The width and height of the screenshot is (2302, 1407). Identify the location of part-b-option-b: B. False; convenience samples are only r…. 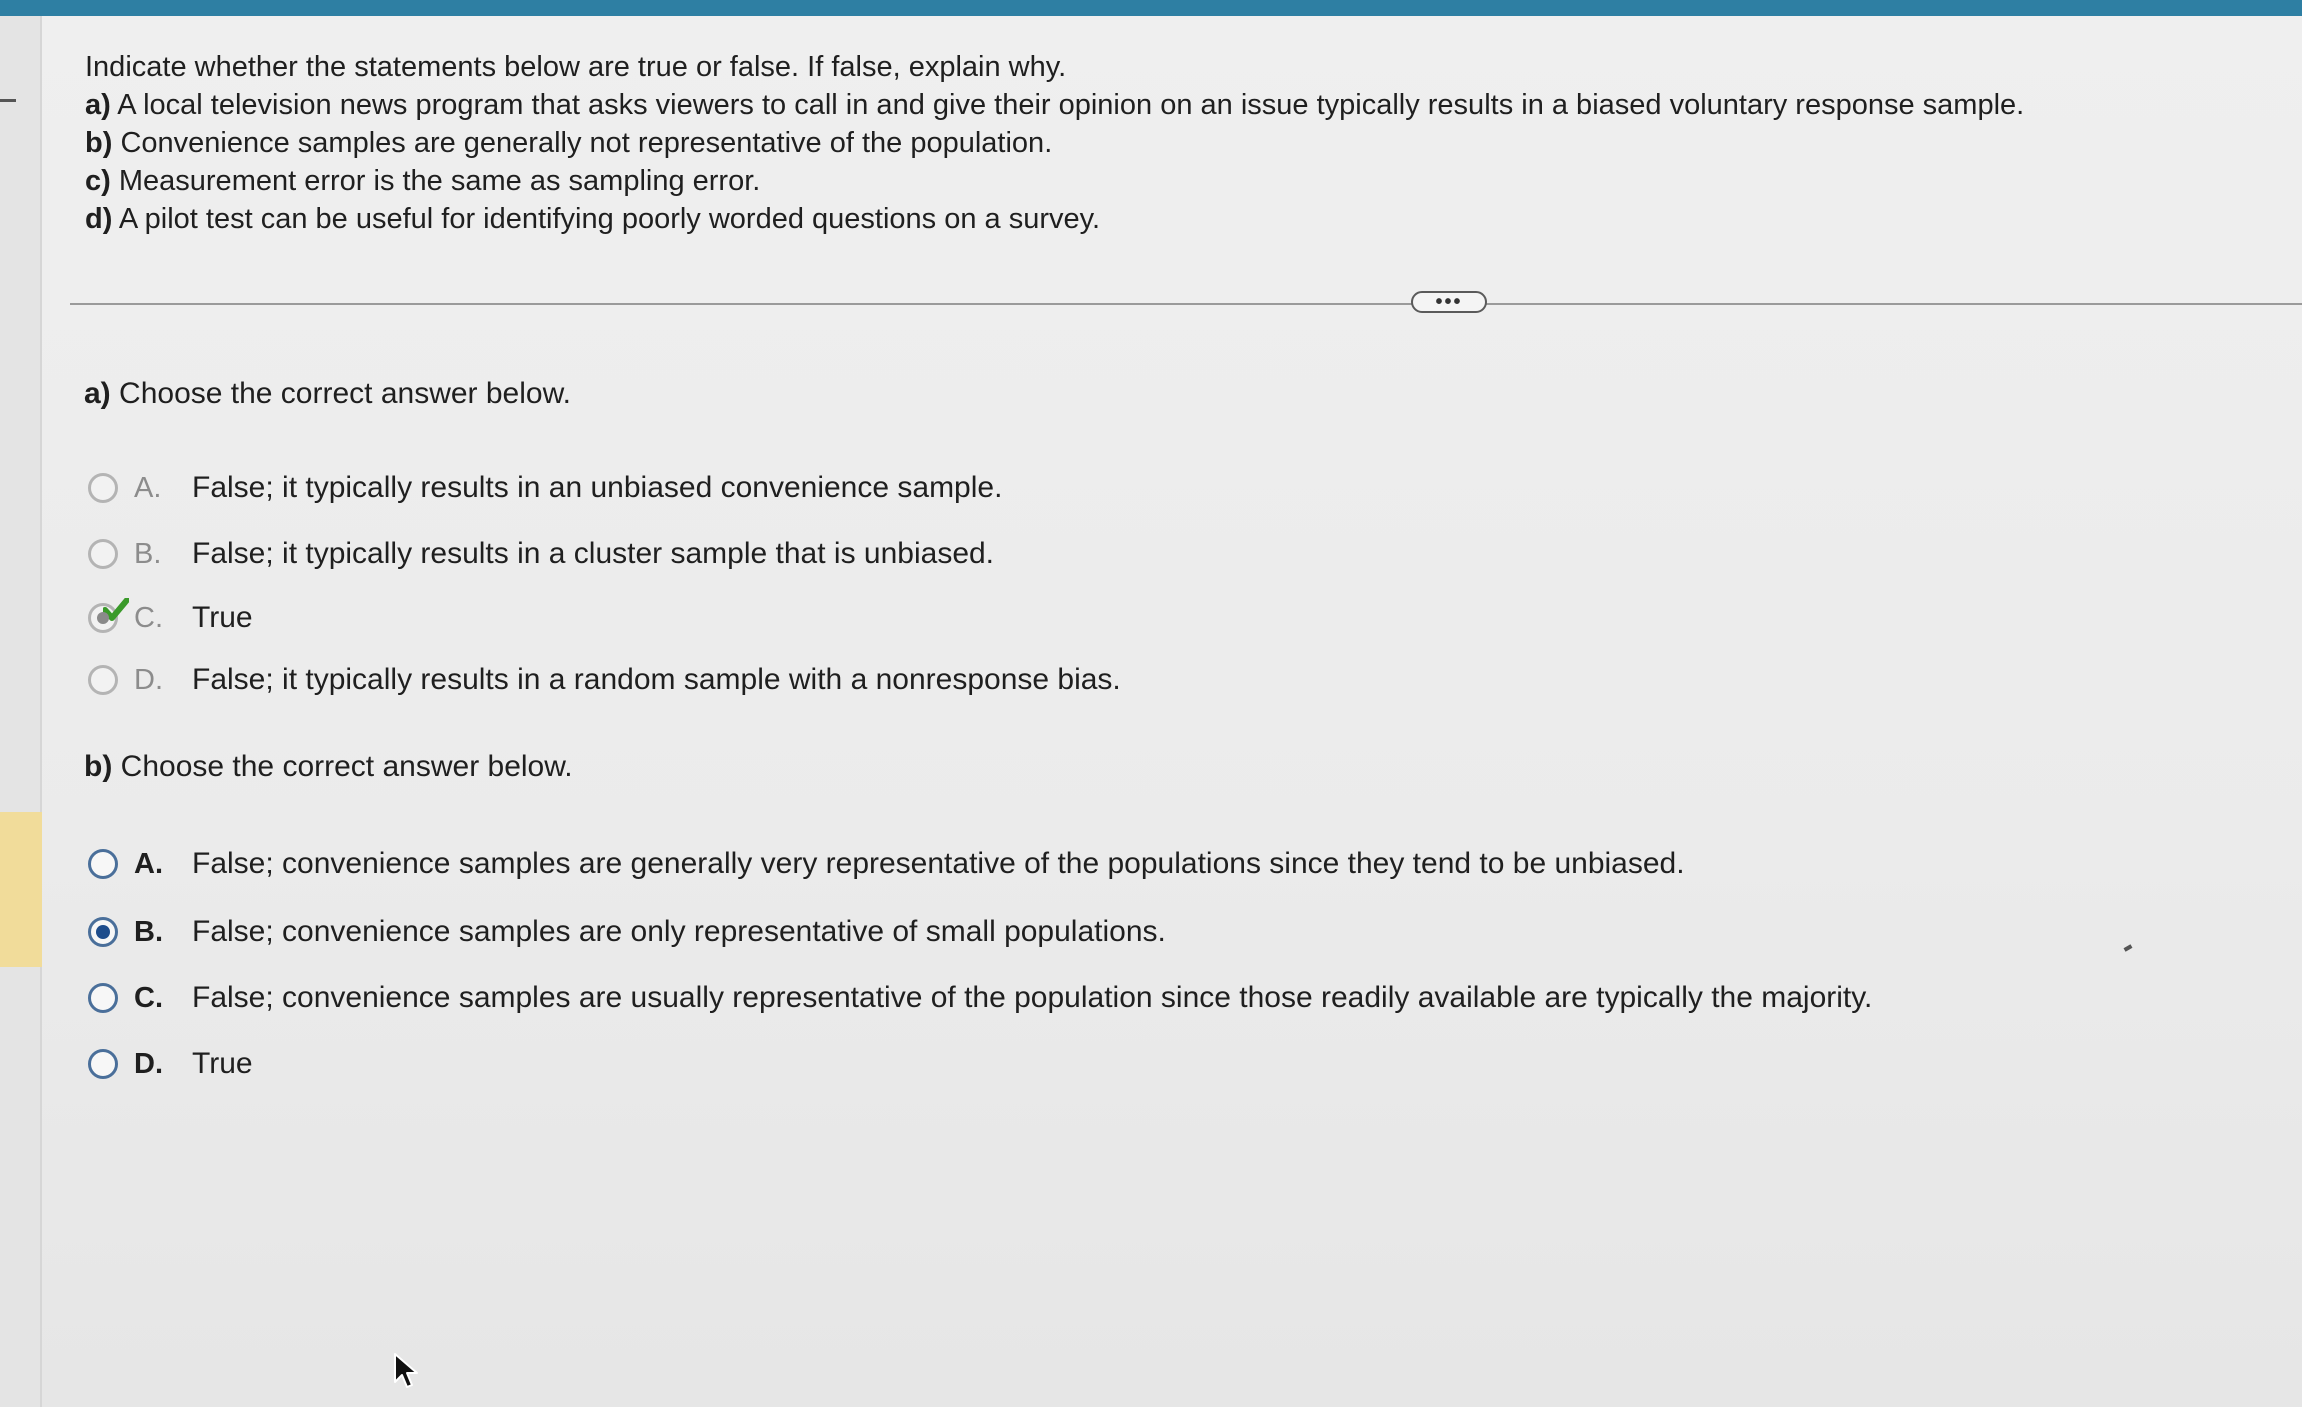
(627, 932).